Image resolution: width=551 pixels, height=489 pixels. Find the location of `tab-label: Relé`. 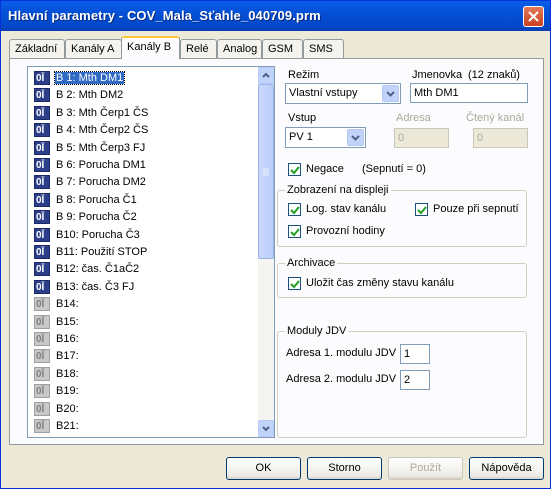

tab-label: Relé is located at coordinates (197, 49).